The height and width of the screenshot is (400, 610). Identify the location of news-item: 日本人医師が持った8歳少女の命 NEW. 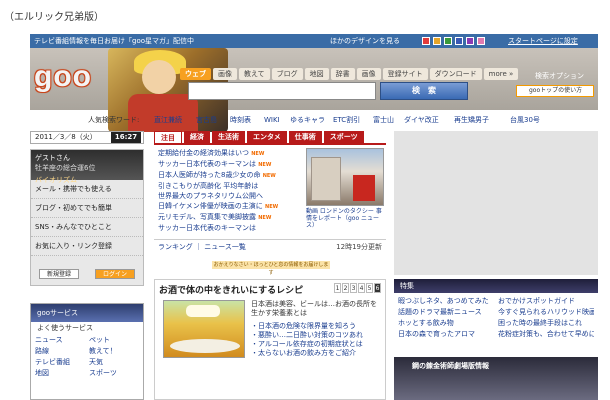
(231, 175).